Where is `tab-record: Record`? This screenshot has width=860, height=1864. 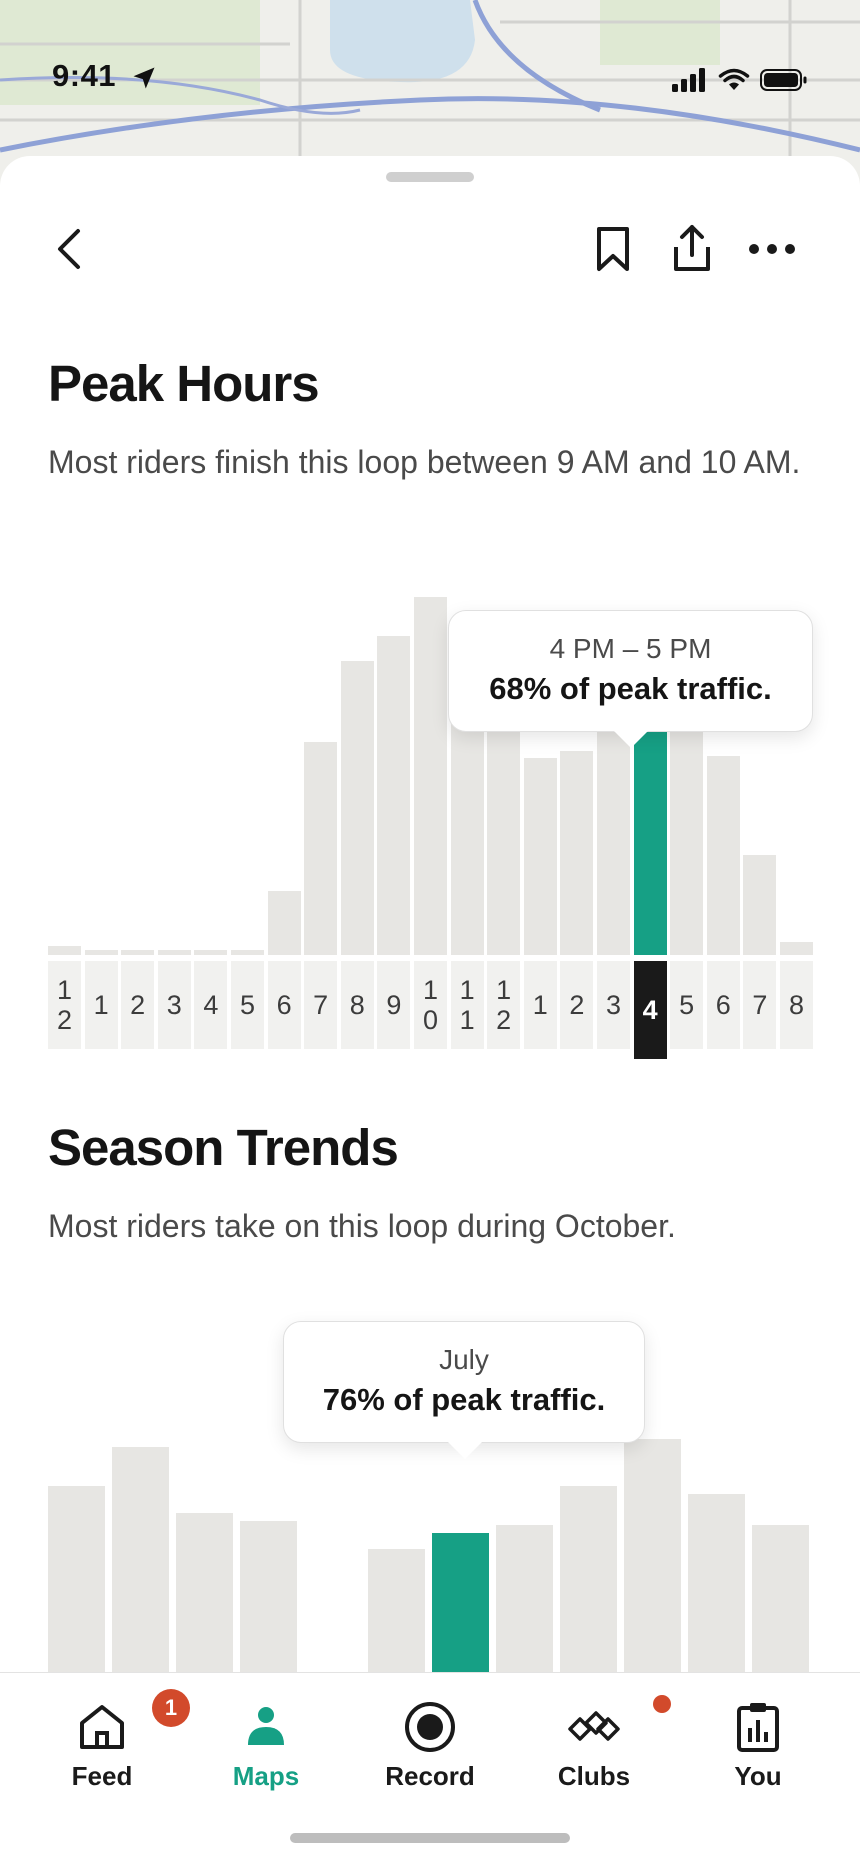 tab-record: Record is located at coordinates (430, 1738).